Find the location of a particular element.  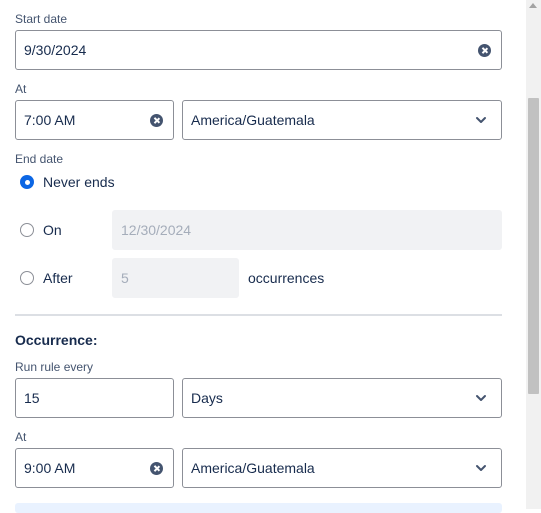

start-timezone-value: America/Guatemala is located at coordinates (253, 120).